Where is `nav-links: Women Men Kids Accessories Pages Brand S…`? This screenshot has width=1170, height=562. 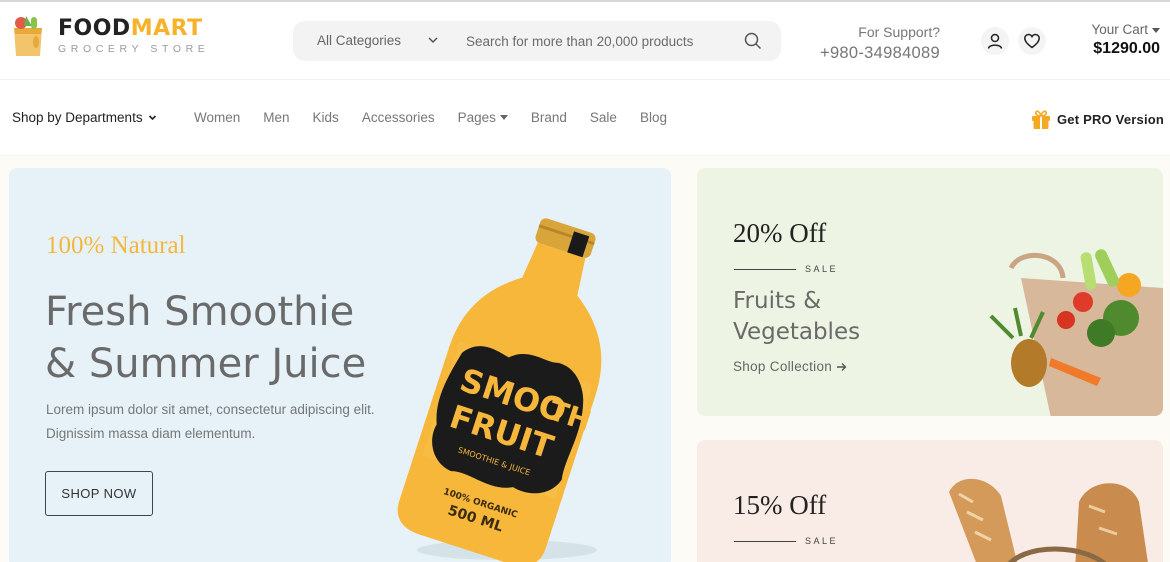
nav-links: Women Men Kids Accessories Pages Brand S… is located at coordinates (442, 117).